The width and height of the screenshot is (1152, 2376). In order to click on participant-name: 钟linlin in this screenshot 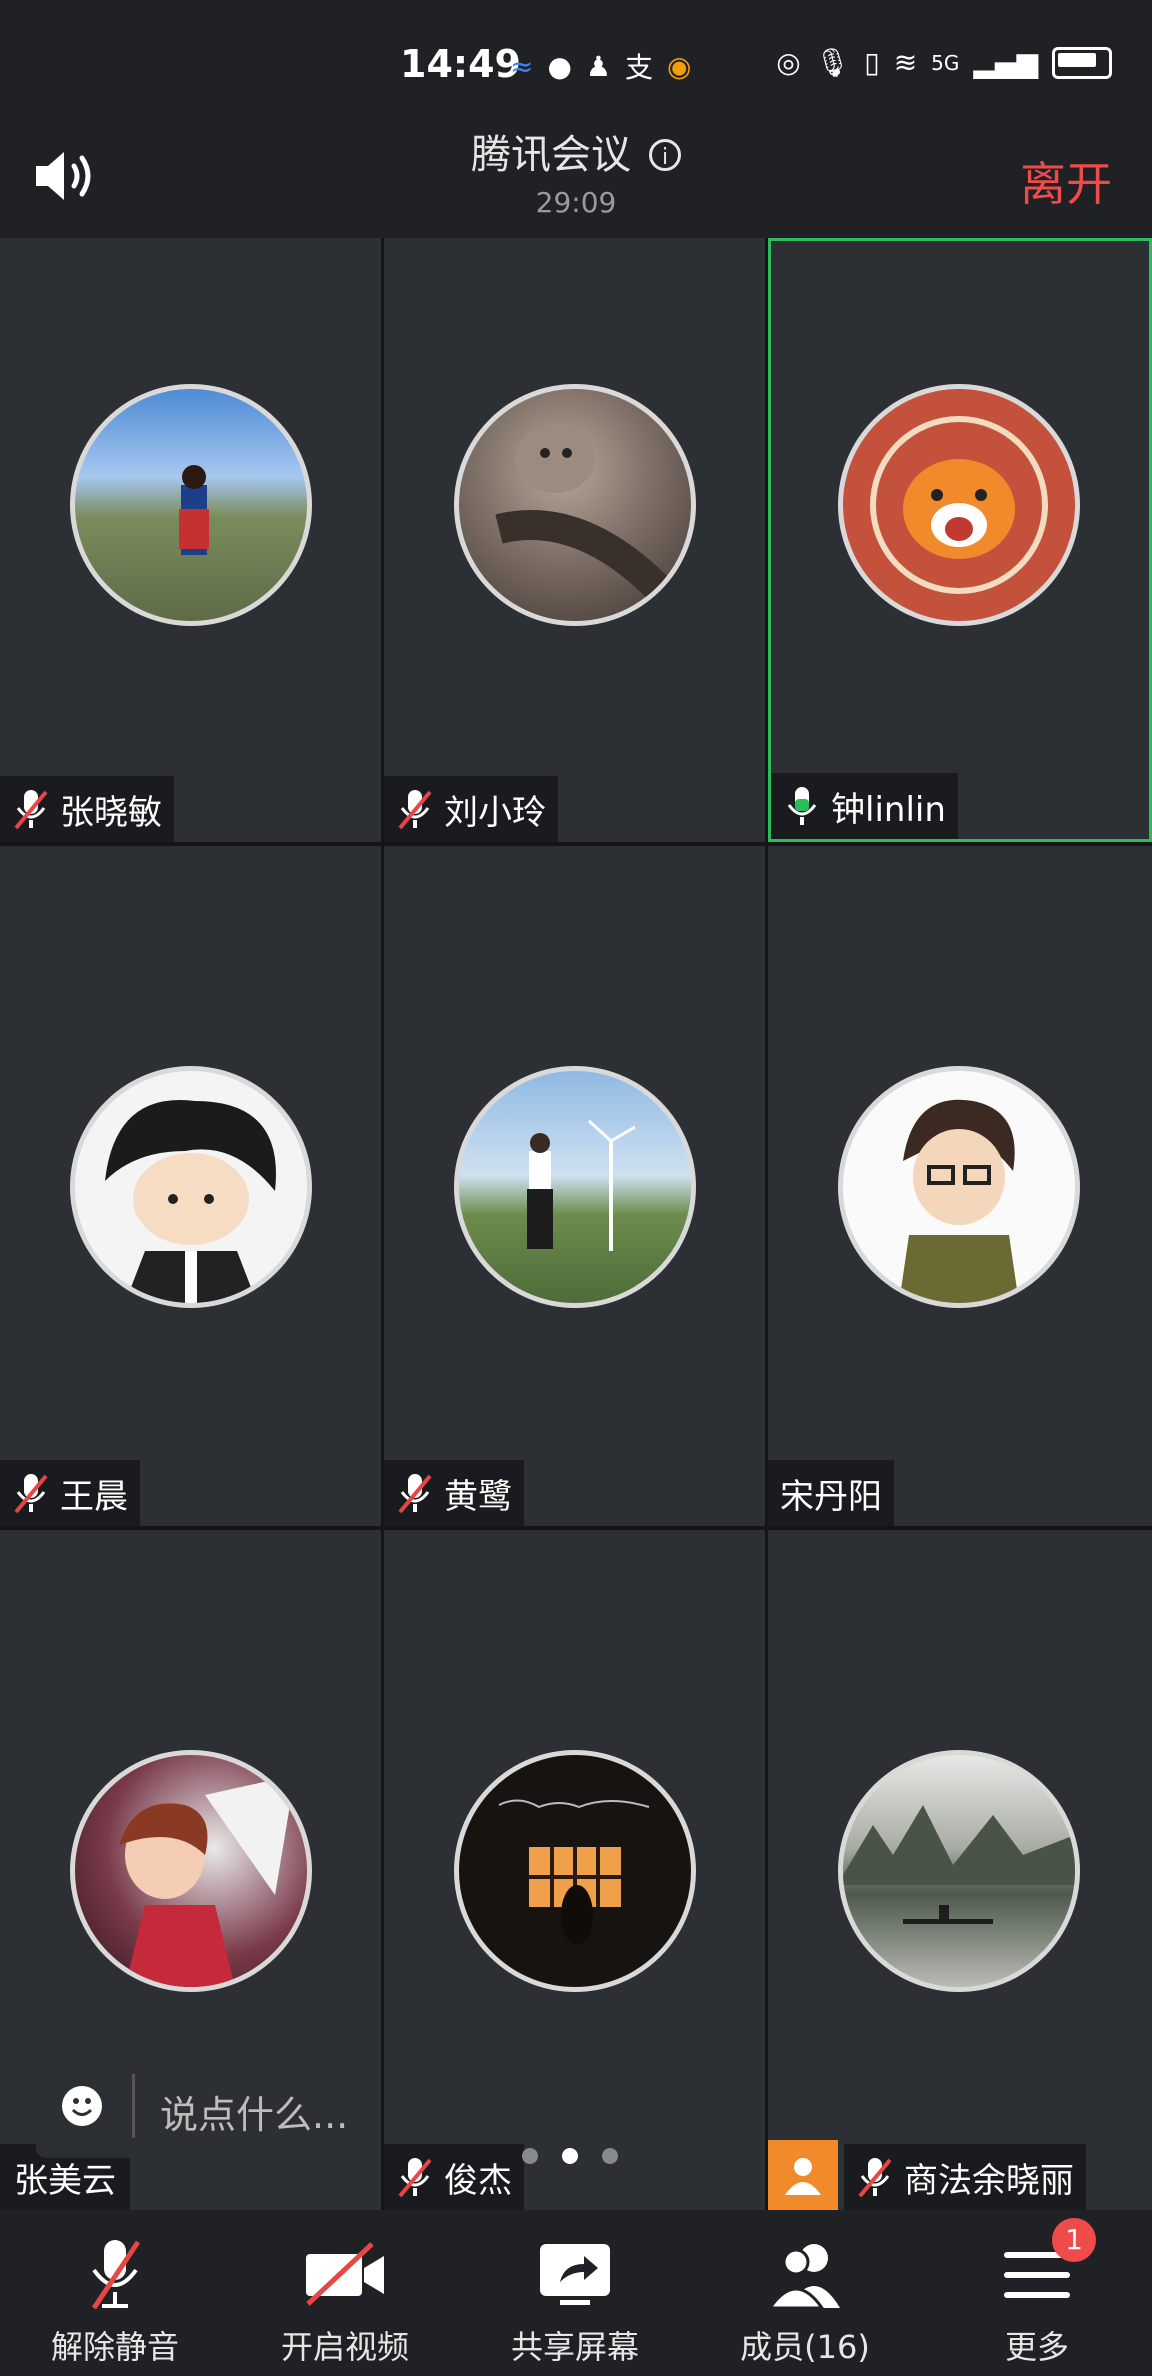, I will do `click(888, 809)`.